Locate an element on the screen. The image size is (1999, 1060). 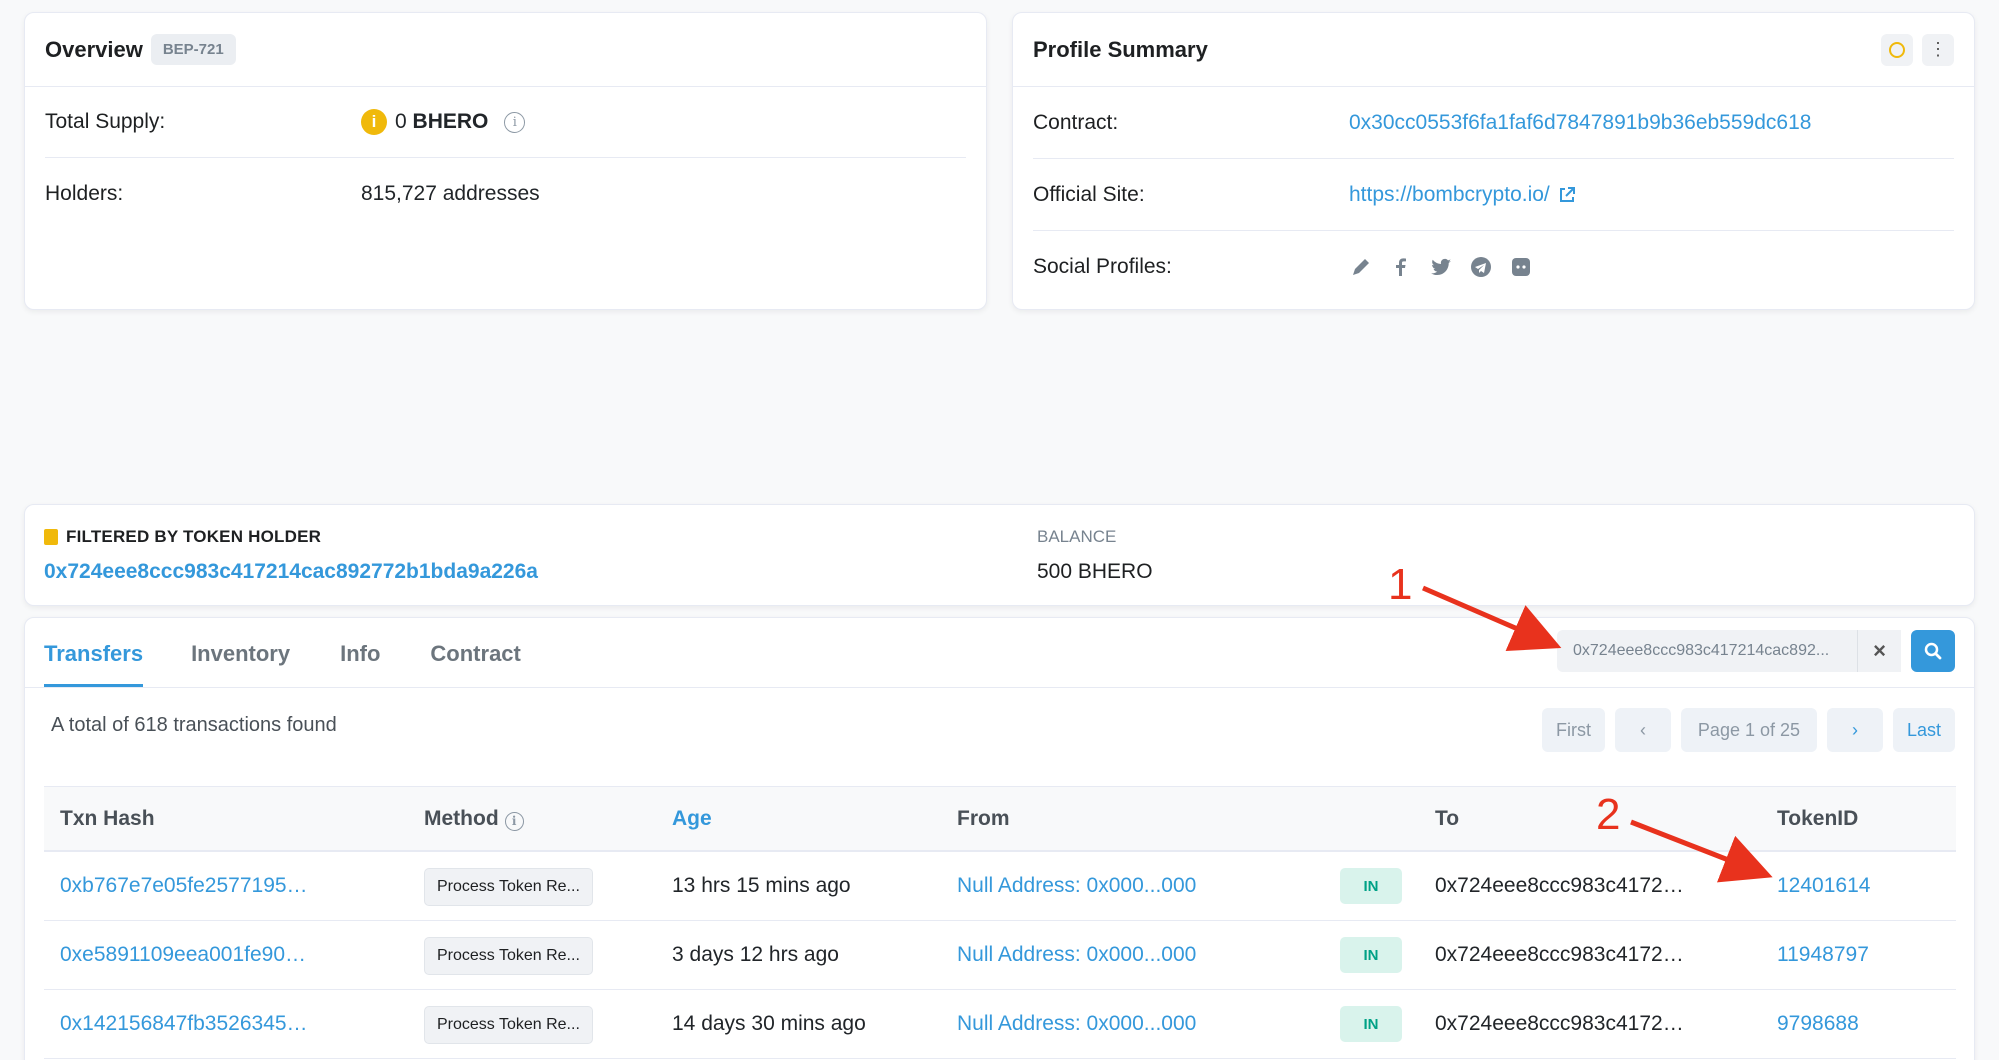
clear-search-button: × is located at coordinates (1879, 651).